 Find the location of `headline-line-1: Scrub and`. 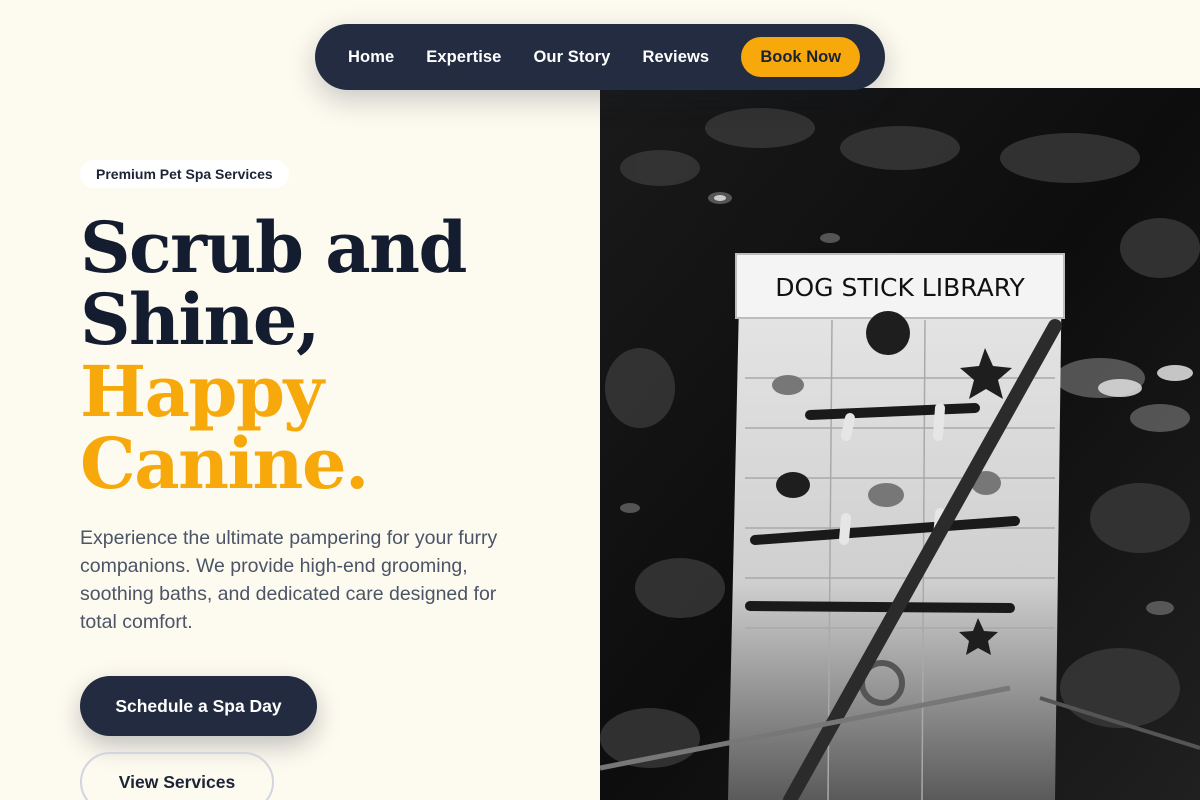

headline-line-1: Scrub and is located at coordinates (273, 247).